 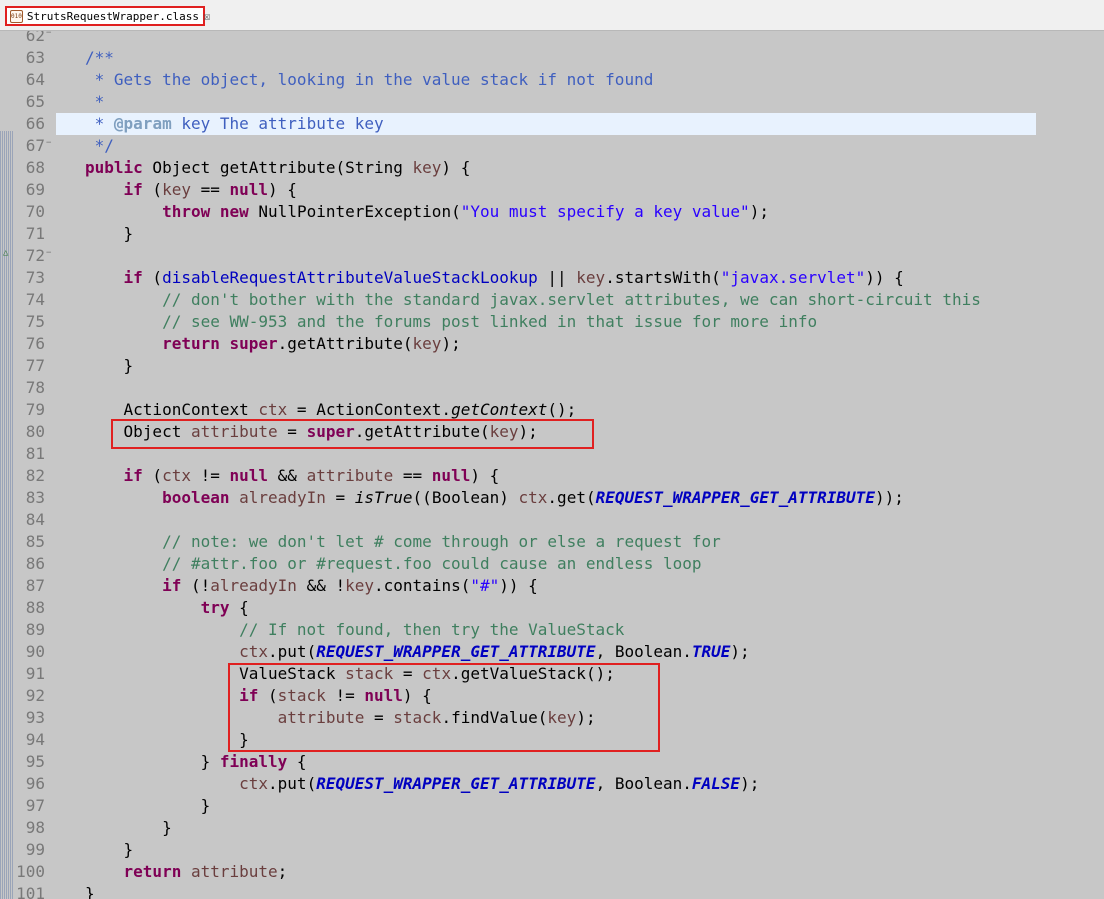 What do you see at coordinates (35, 783) in the screenshot?
I see `line-number: 96` at bounding box center [35, 783].